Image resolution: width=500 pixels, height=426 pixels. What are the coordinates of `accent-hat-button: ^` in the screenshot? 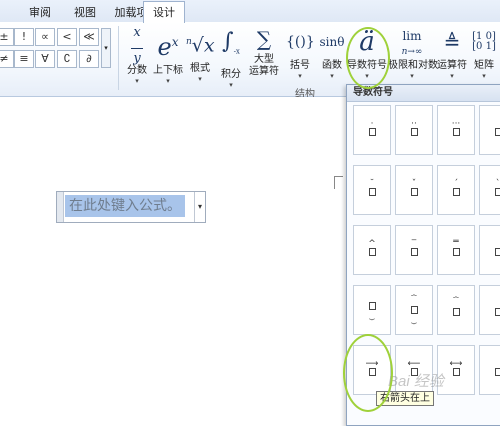 It's located at (372, 250).